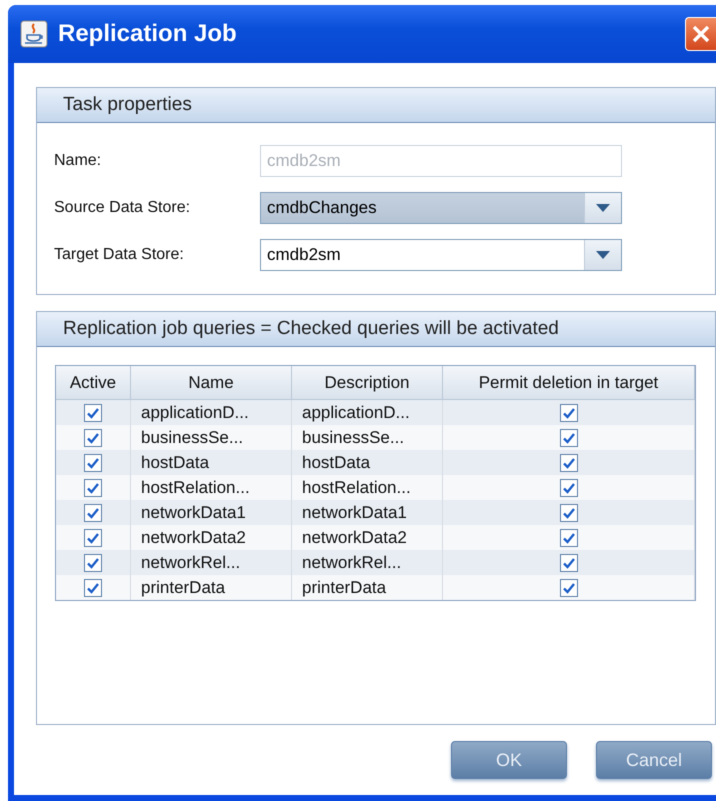 This screenshot has height=801, width=716. What do you see at coordinates (147, 34) in the screenshot?
I see `window-title: Replication Job` at bounding box center [147, 34].